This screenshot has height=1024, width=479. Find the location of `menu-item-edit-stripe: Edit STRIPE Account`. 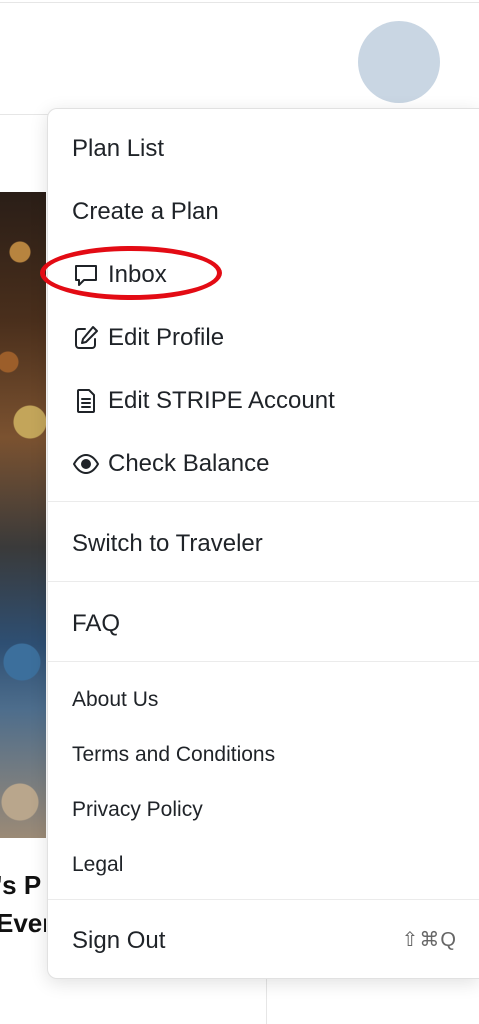

menu-item-edit-stripe: Edit STRIPE Account is located at coordinates (203, 401).